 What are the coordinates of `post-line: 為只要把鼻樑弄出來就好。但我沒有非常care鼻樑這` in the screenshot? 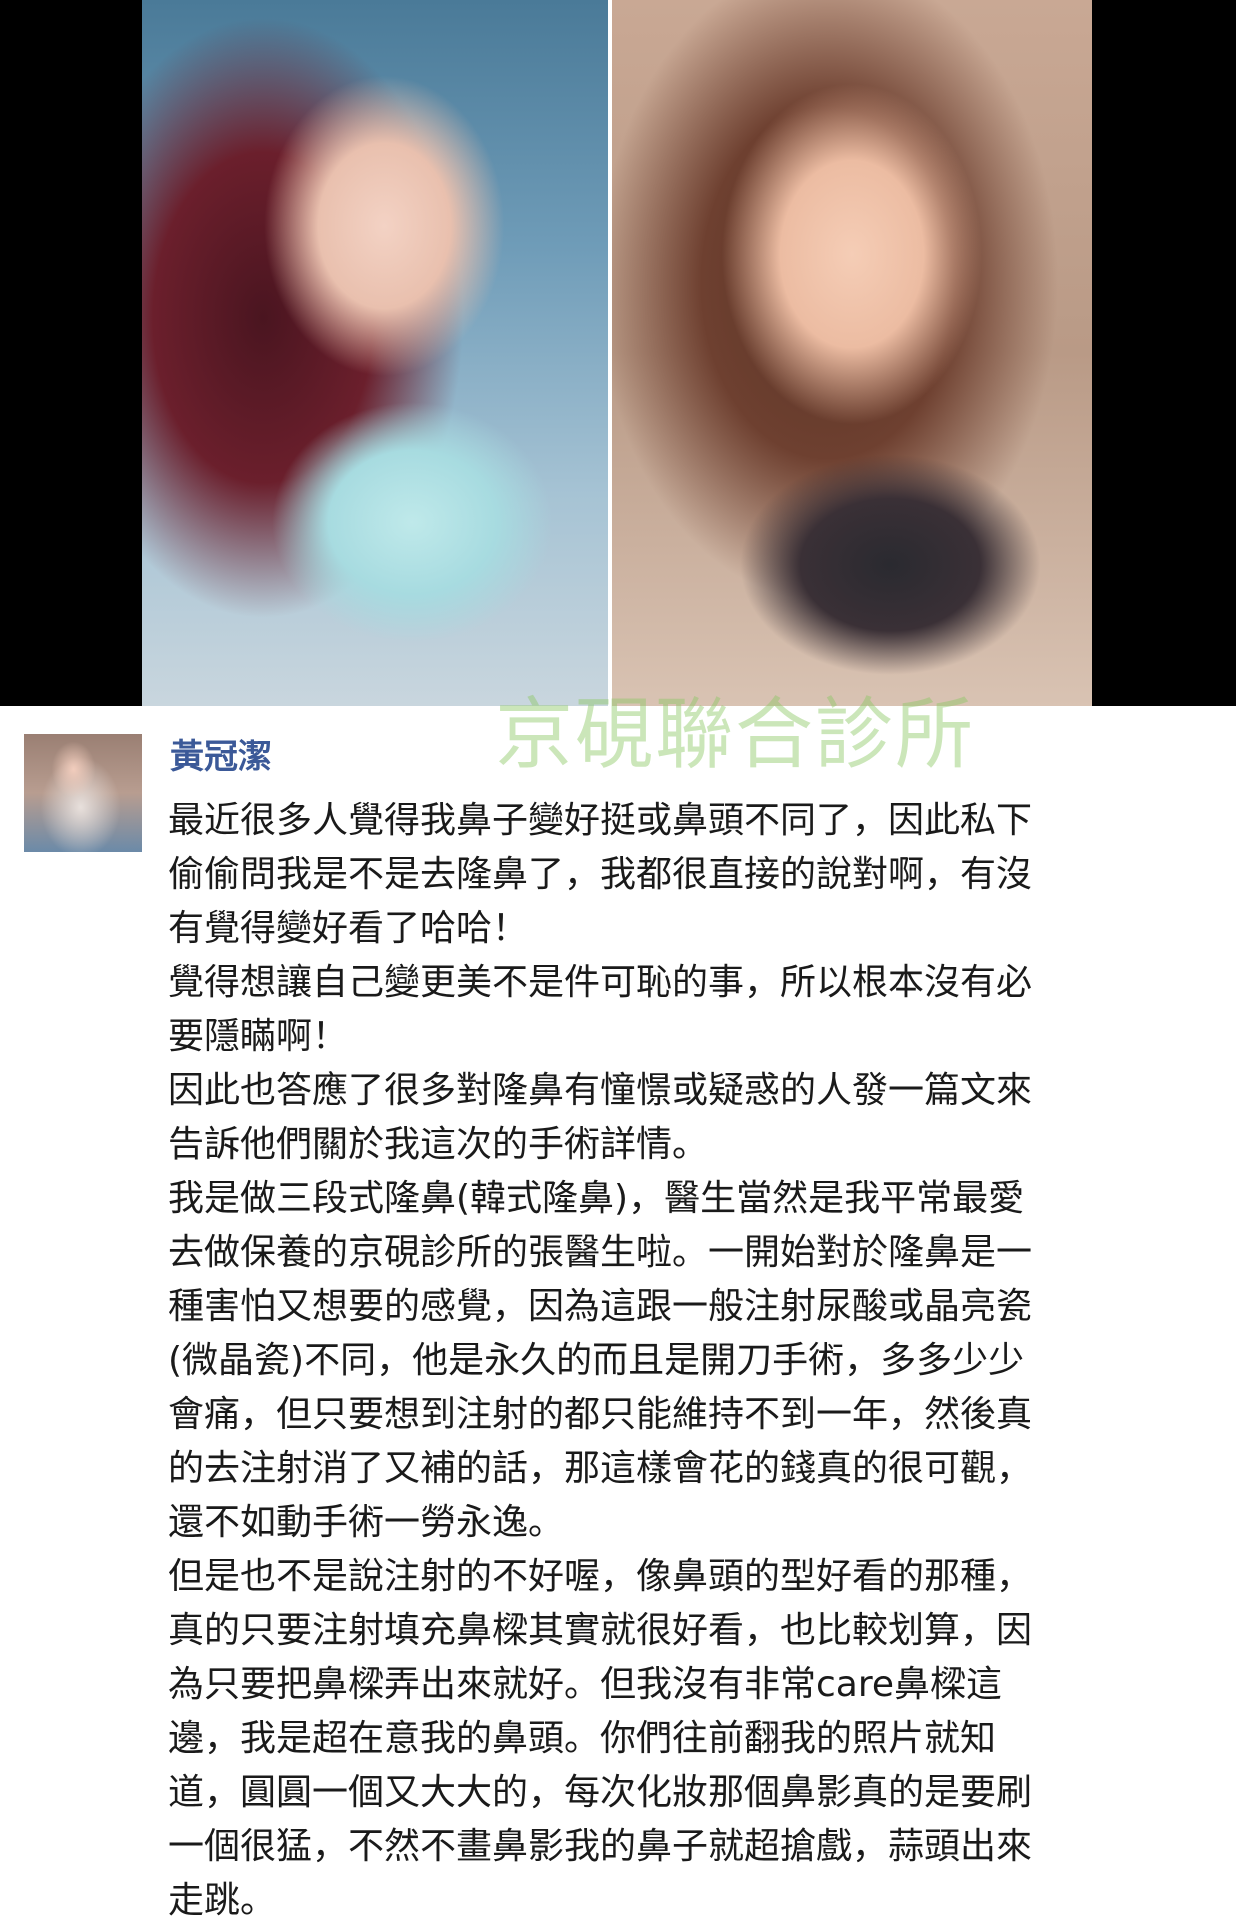 It's located at (585, 1684).